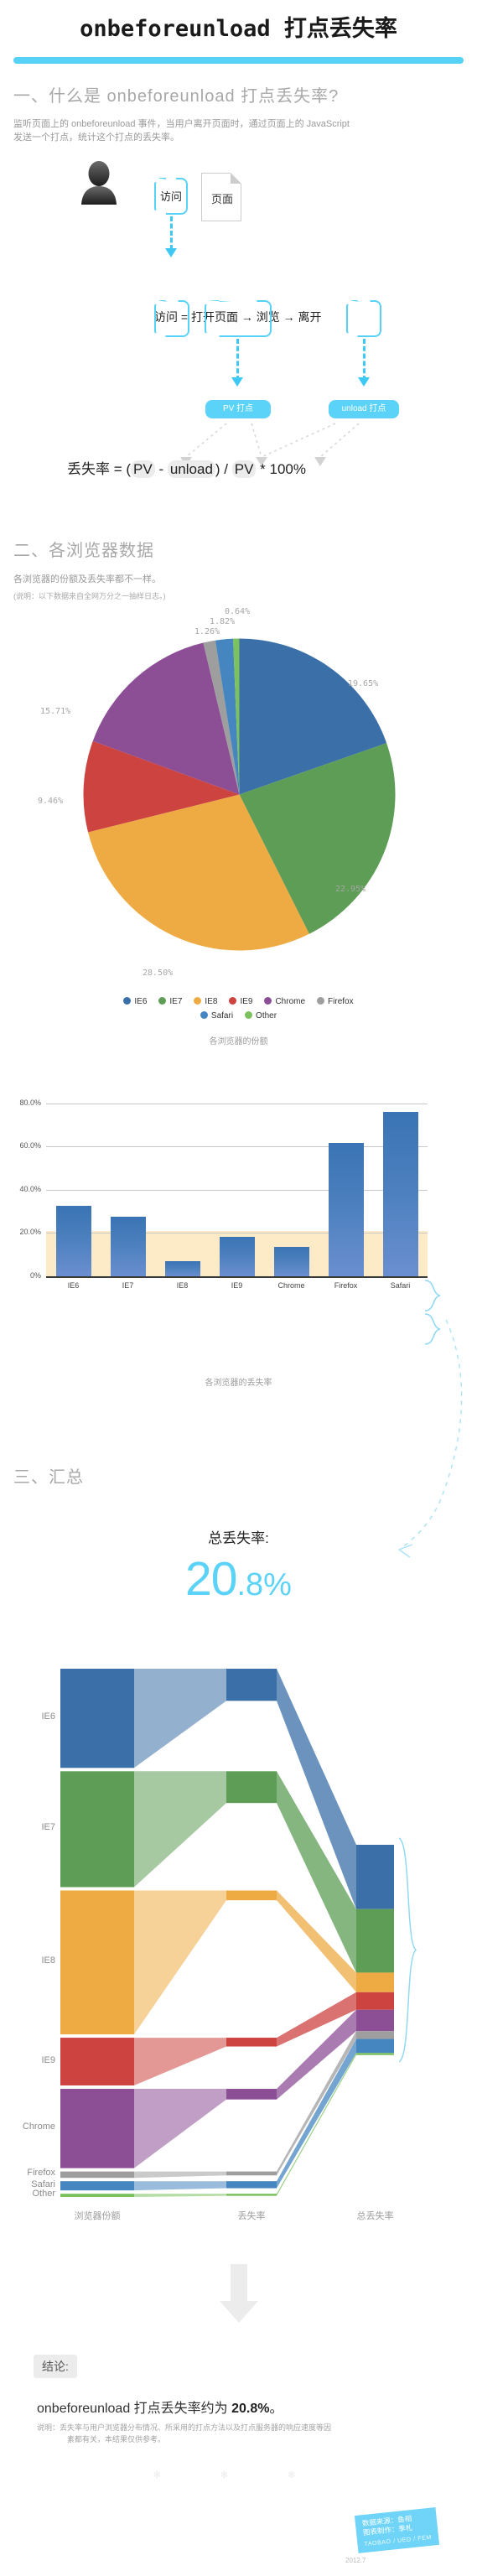 This screenshot has height=2576, width=477. Describe the element at coordinates (48, 1716) in the screenshot. I see `sankey-label-ie6: IE6` at that location.